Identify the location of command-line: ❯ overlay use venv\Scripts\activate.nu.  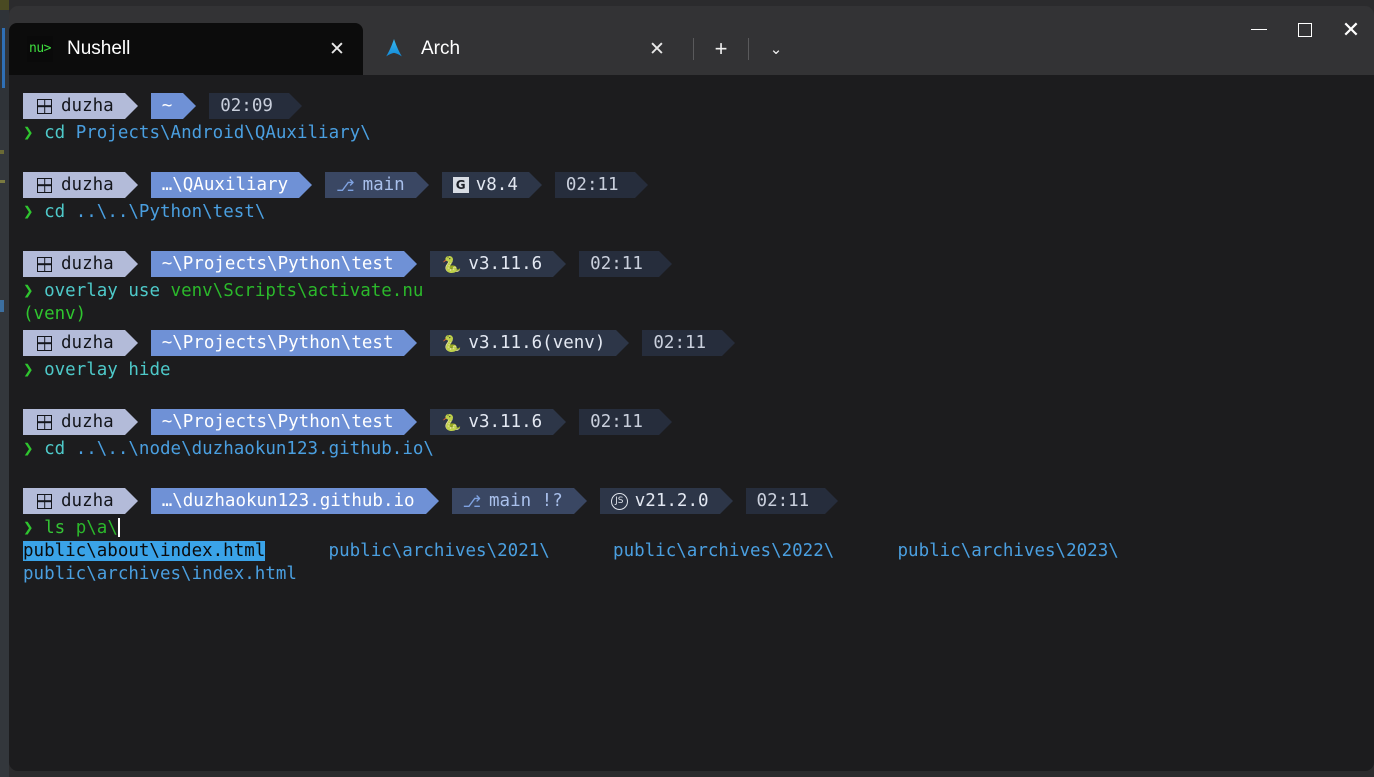
(698, 291).